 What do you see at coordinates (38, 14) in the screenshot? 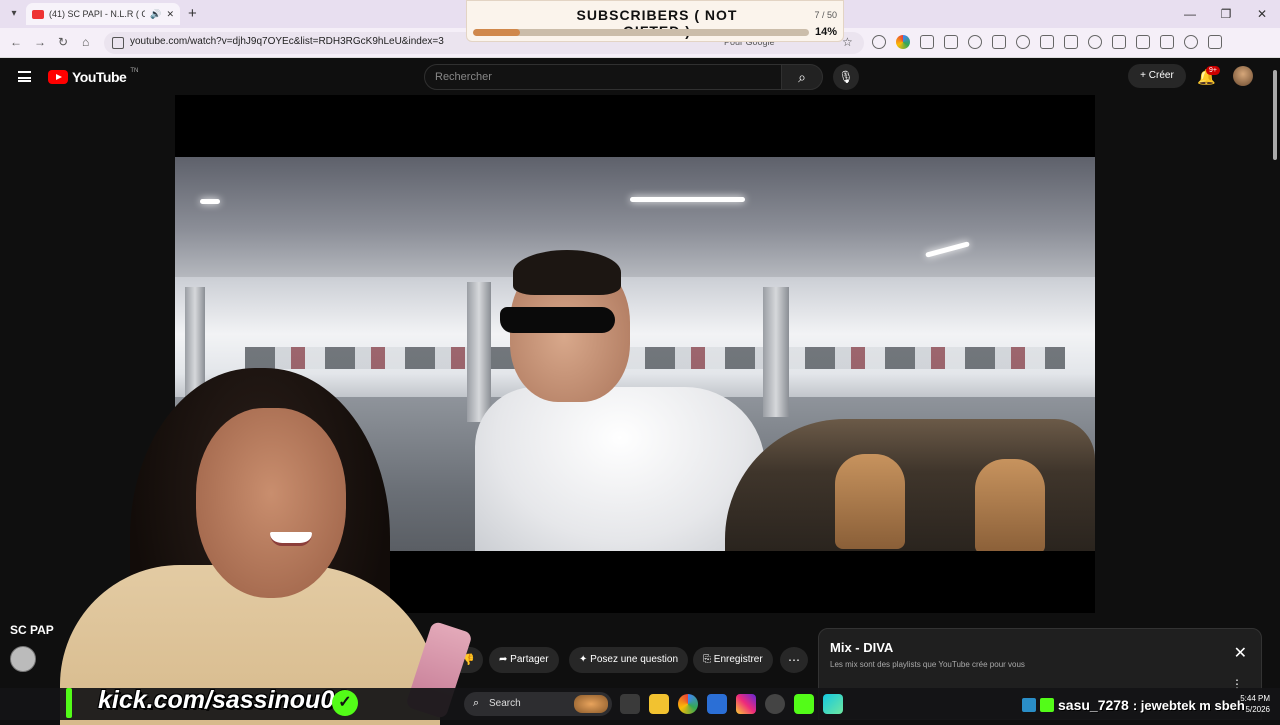
I see `youtube-favicon-icon` at bounding box center [38, 14].